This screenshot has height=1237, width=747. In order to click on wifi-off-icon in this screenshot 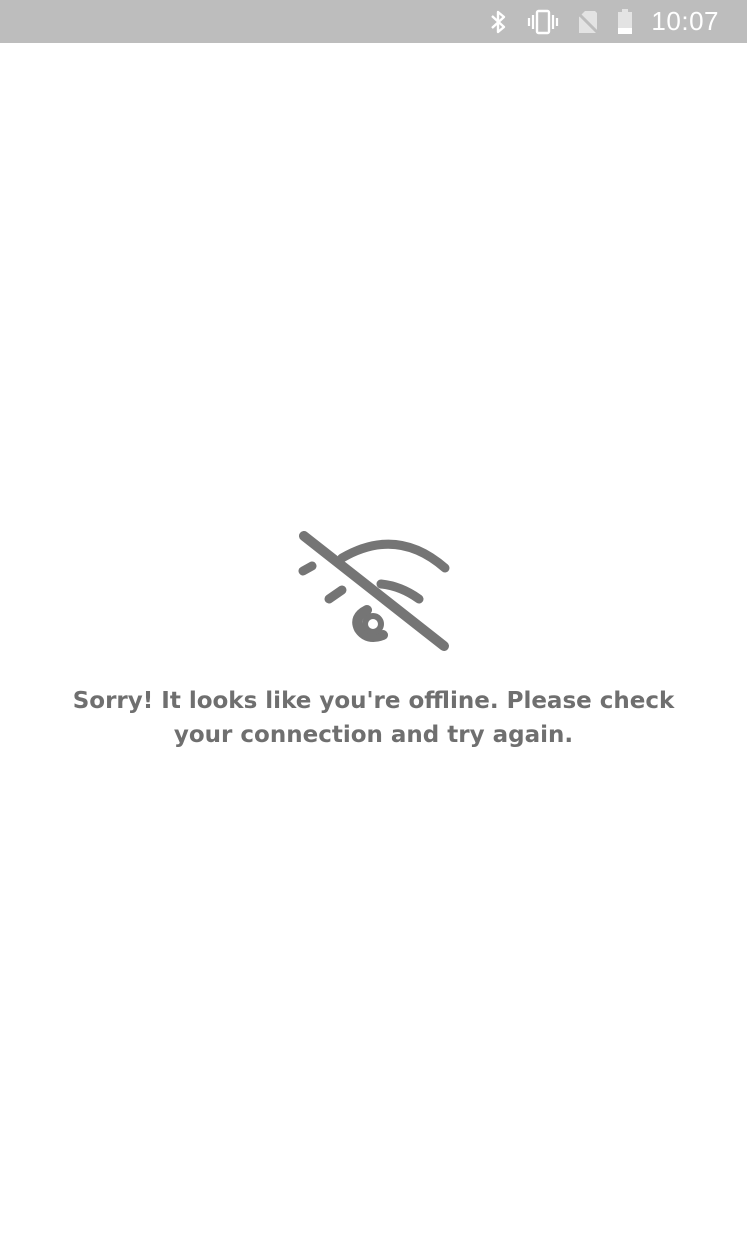, I will do `click(374, 593)`.